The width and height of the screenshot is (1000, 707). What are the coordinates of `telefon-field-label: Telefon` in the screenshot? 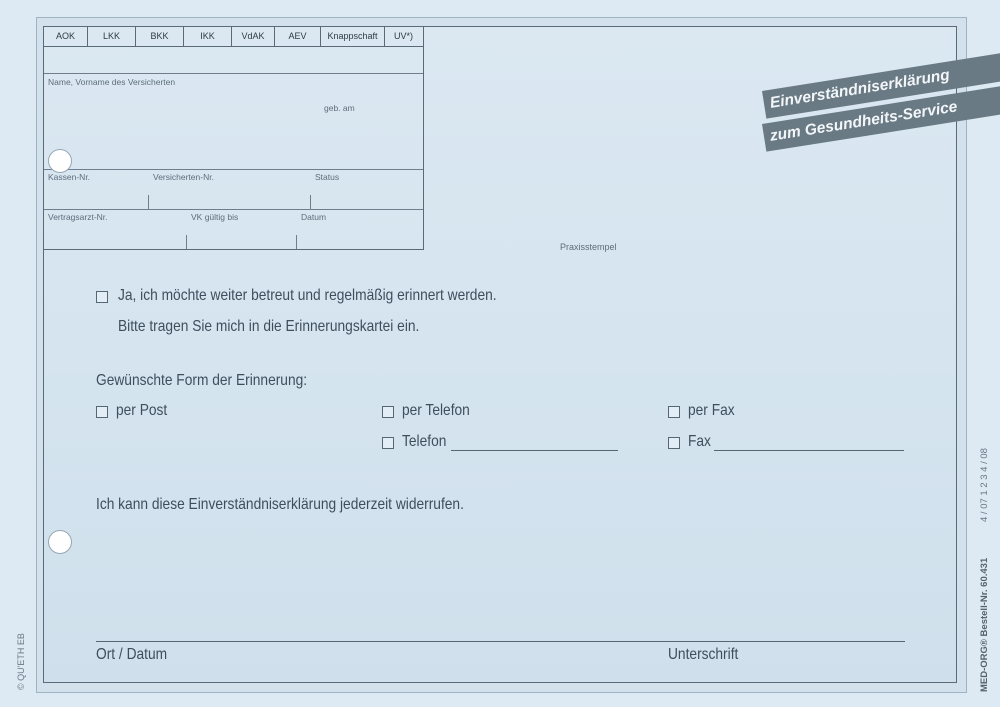 It's located at (424, 441).